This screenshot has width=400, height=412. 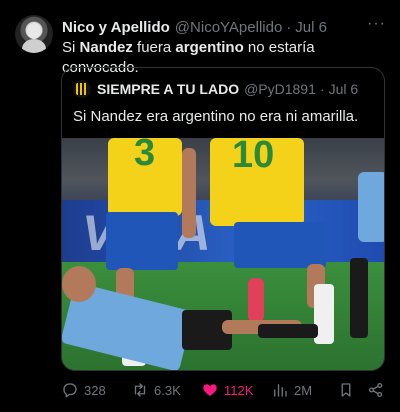 I want to click on retweet-icon, so click(x=140, y=390).